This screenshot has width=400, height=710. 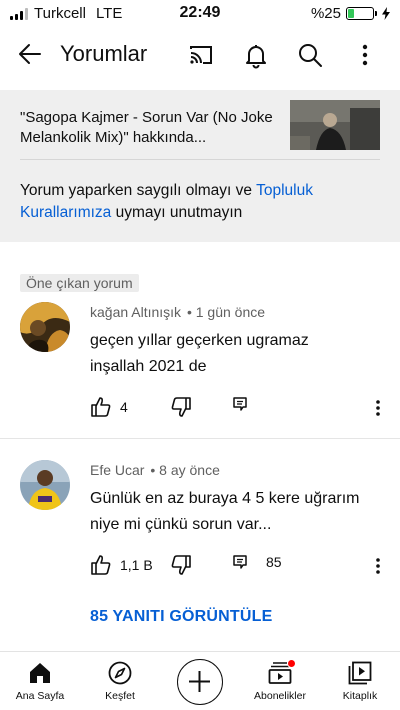 I want to click on nav-library: Kitaplık, so click(x=360, y=681).